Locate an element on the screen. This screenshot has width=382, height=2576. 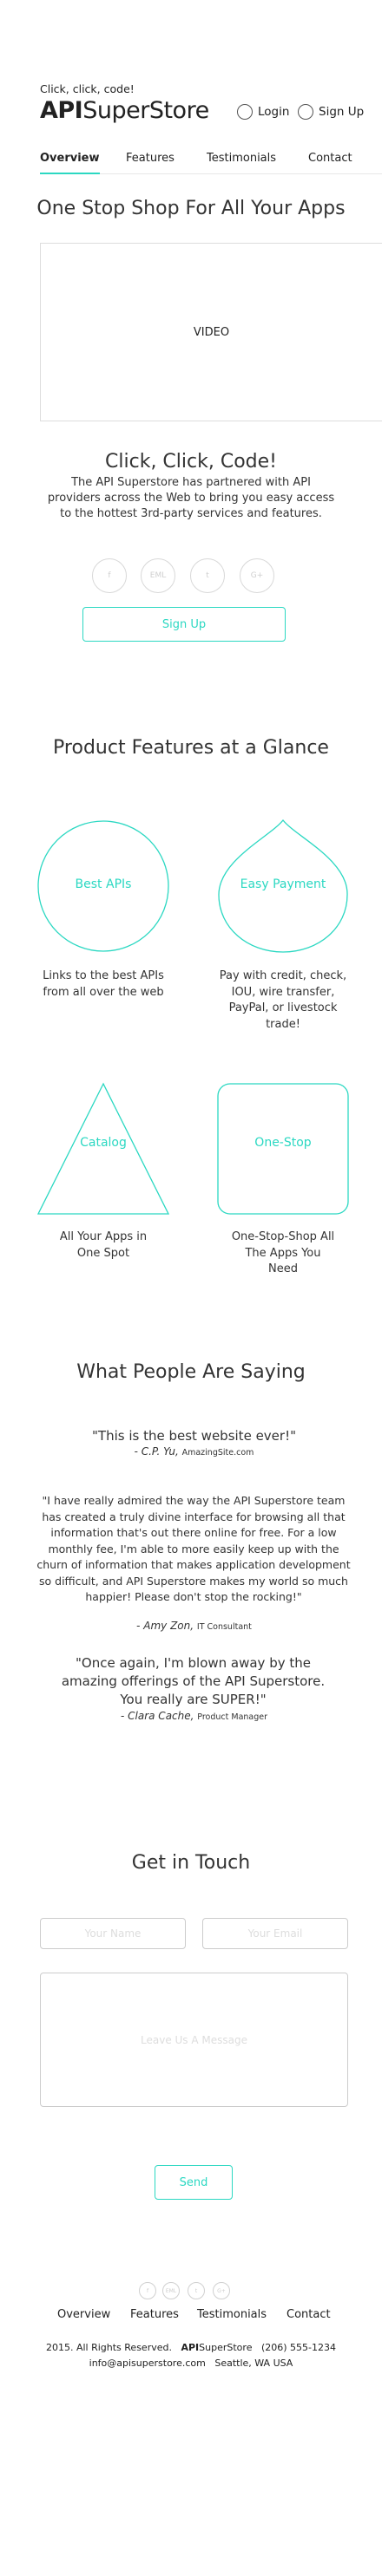
footer-phone: (206) 555-1234 is located at coordinates (298, 2348).